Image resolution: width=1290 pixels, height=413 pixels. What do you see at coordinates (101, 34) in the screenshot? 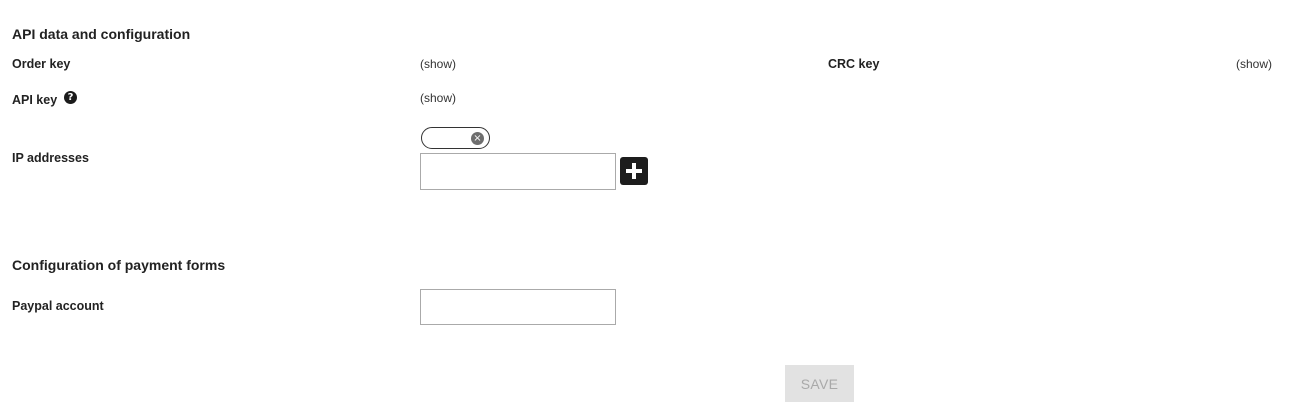
I see `api-section-title: API data and configuration` at bounding box center [101, 34].